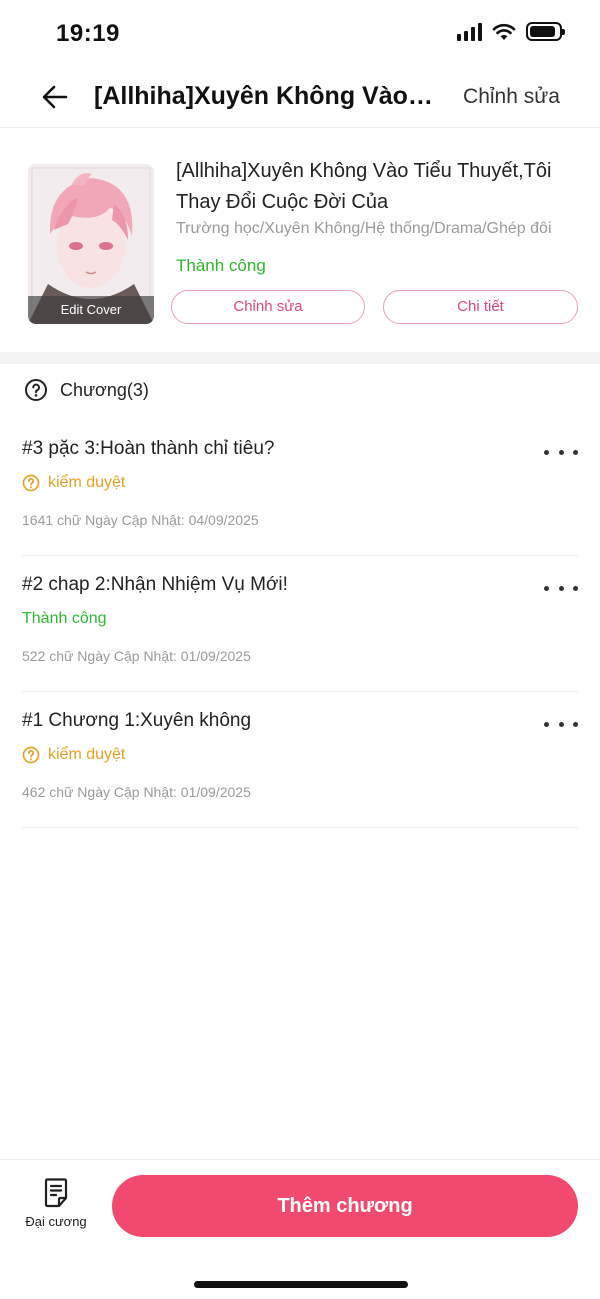 The width and height of the screenshot is (600, 1299). I want to click on chapters-count: Chương(3), so click(104, 389).